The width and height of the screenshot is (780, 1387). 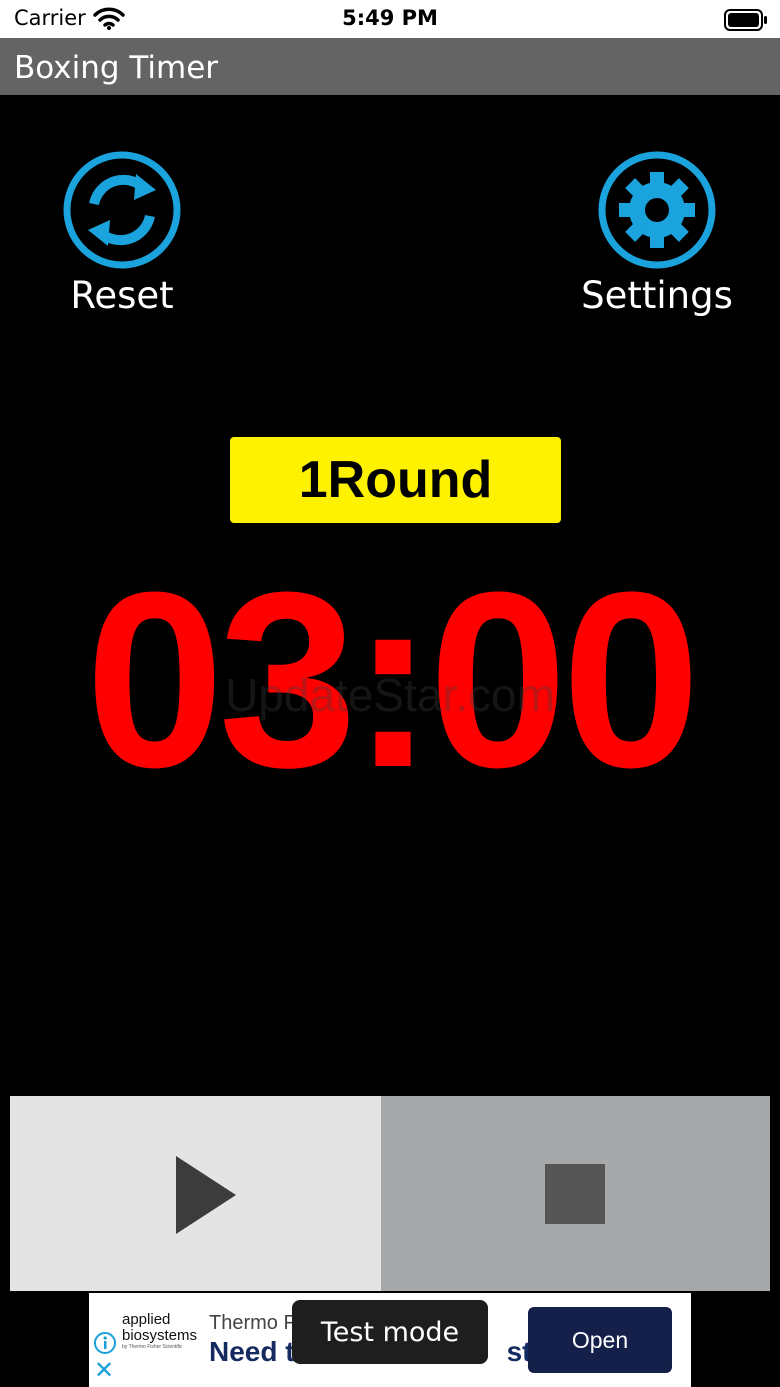 What do you see at coordinates (390, 66) in the screenshot?
I see `title-bar: Boxing Timer` at bounding box center [390, 66].